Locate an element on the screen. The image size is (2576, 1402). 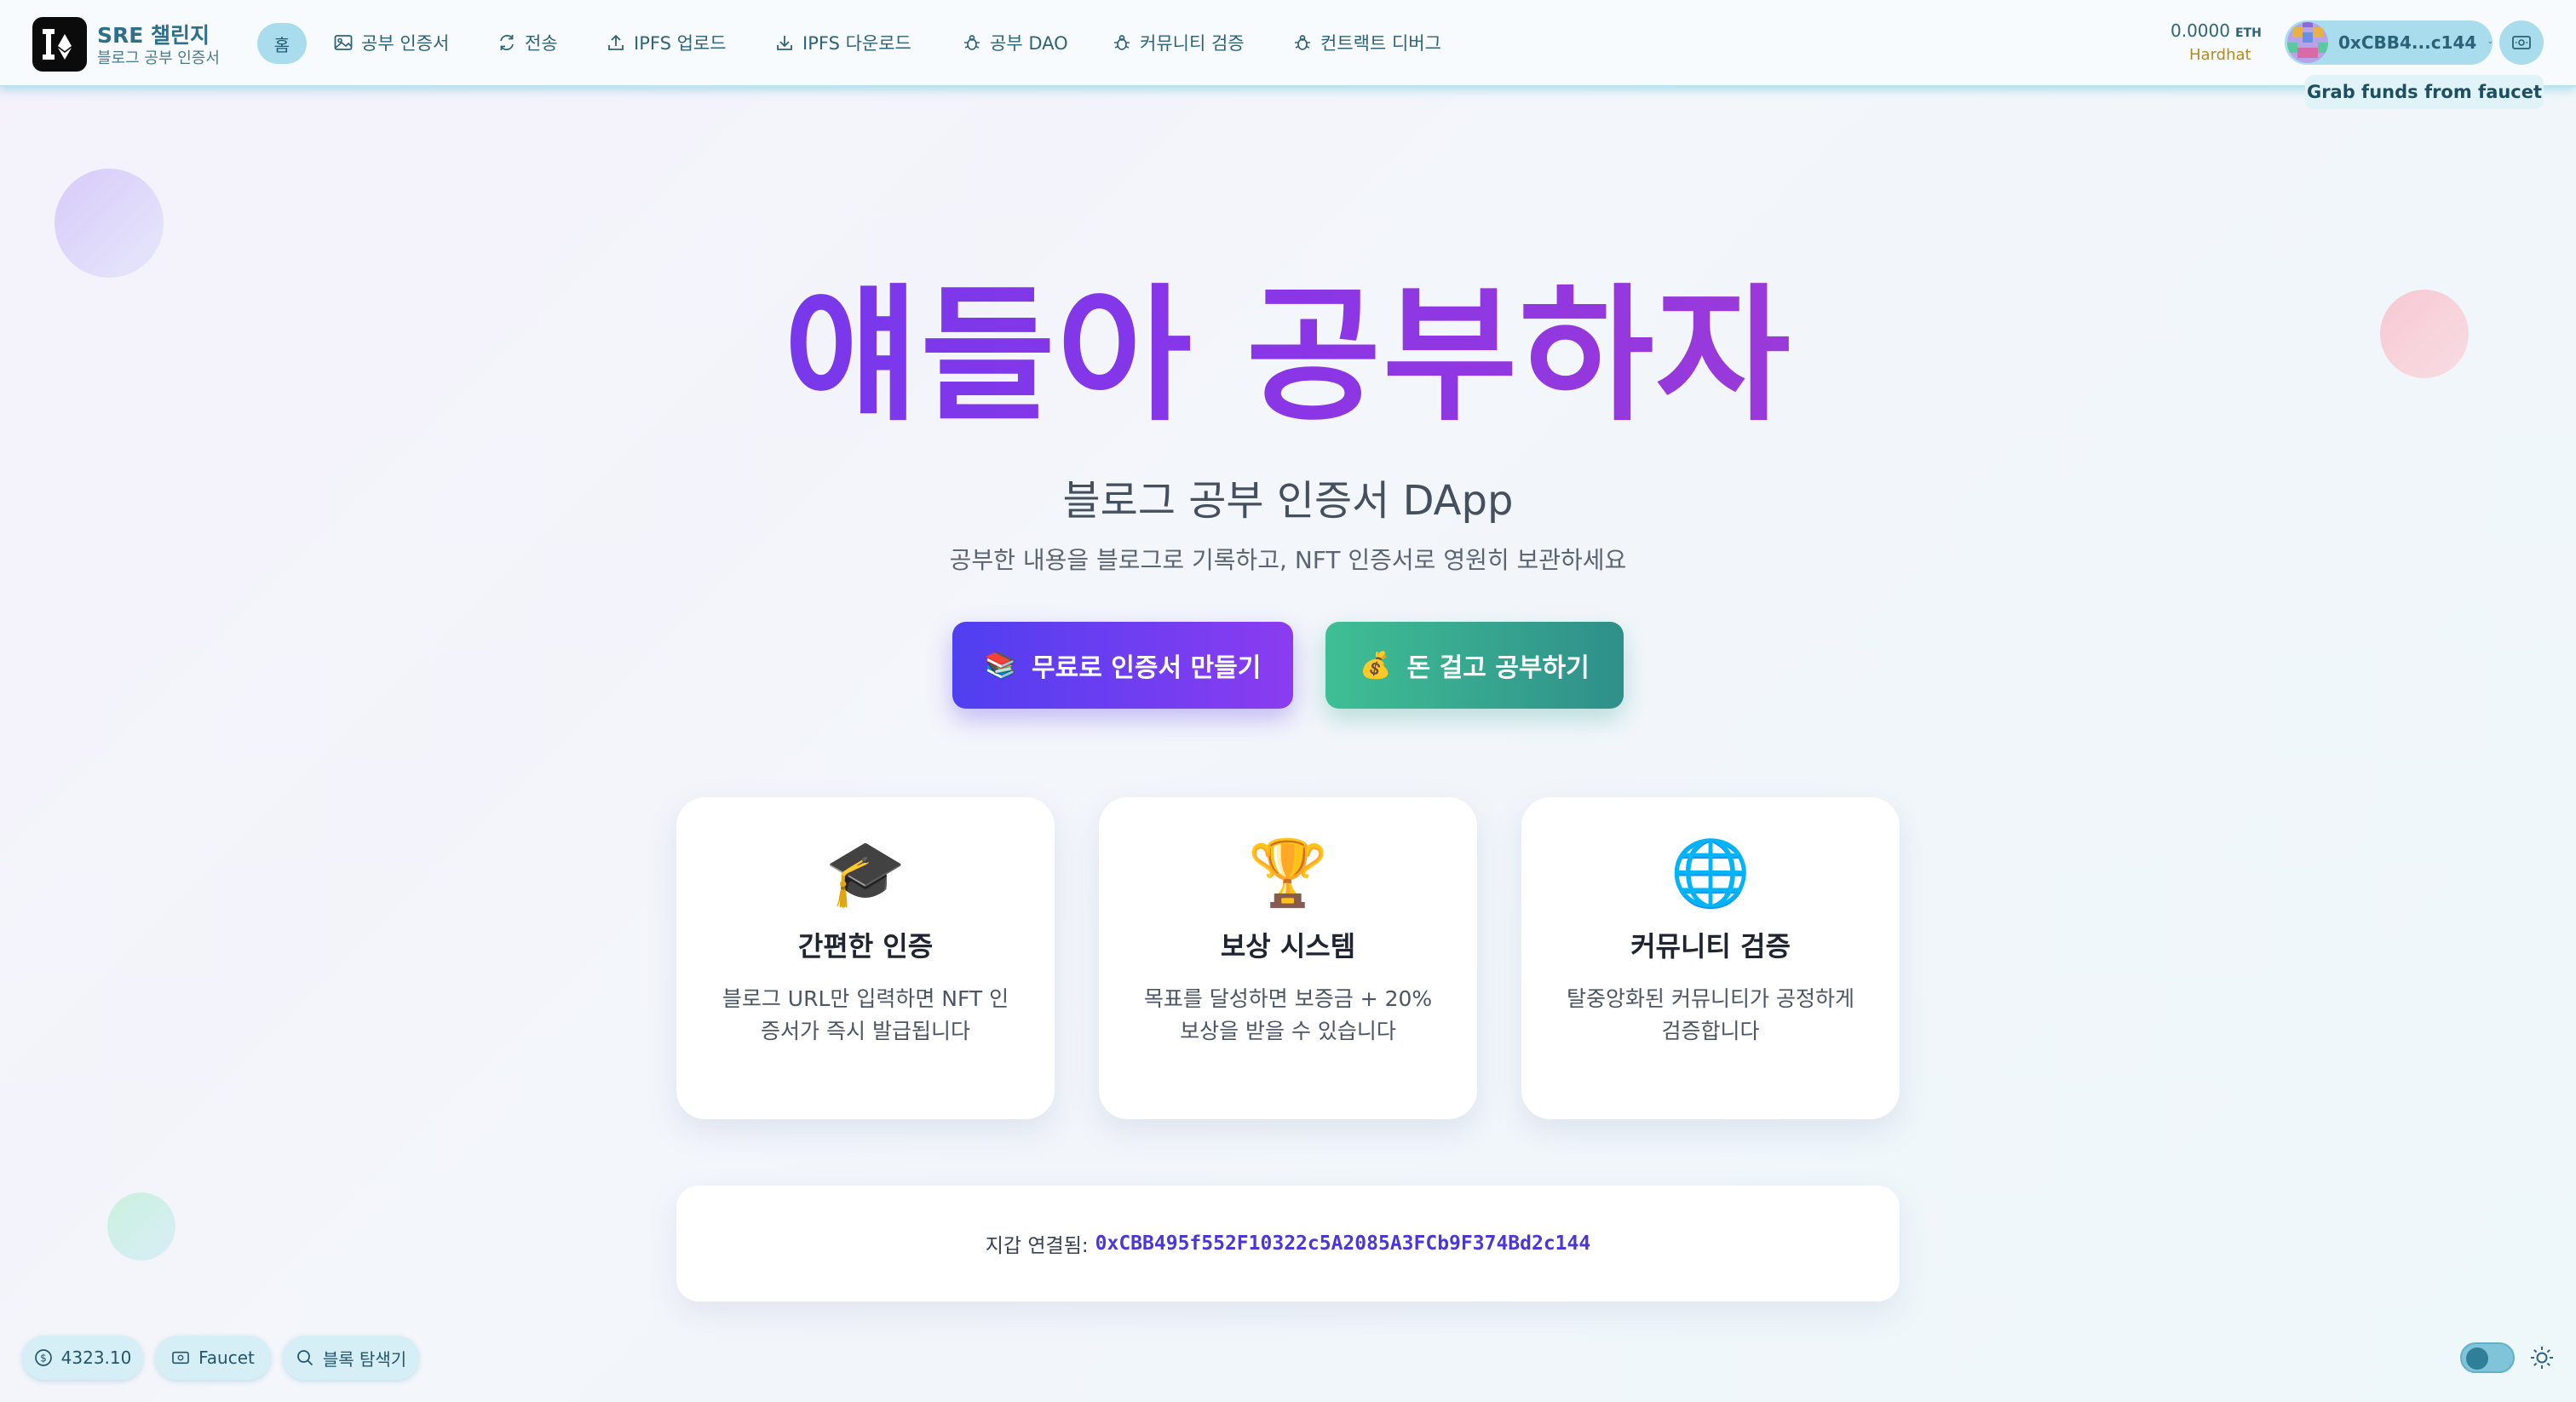
theme-toggle is located at coordinates (2487, 1357).